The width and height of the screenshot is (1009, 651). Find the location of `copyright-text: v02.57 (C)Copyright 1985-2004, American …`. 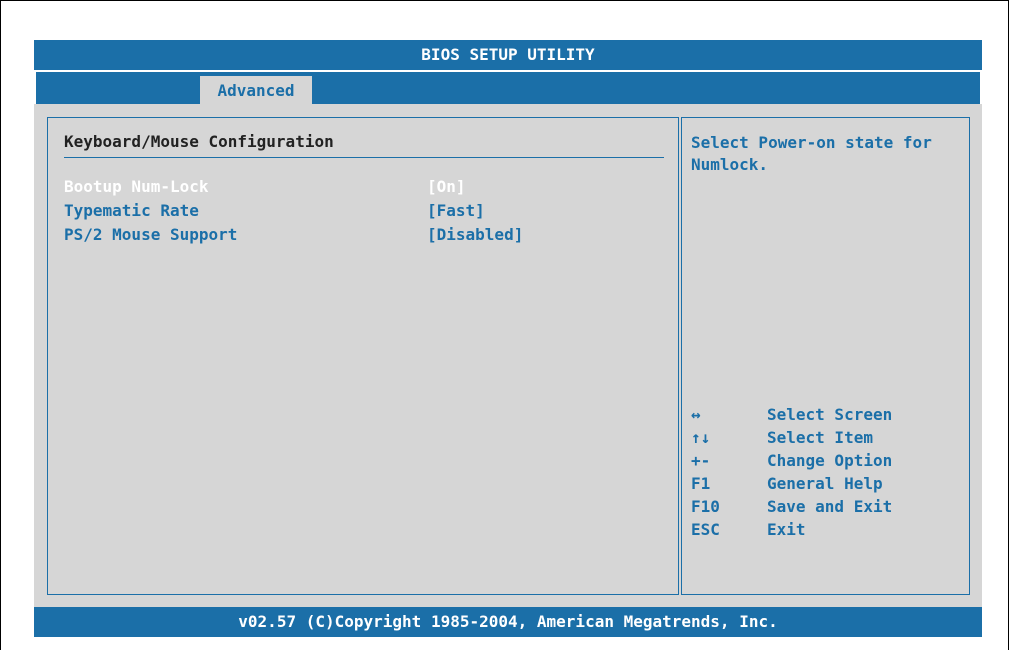

copyright-text: v02.57 (C)Copyright 1985-2004, American … is located at coordinates (508, 621).